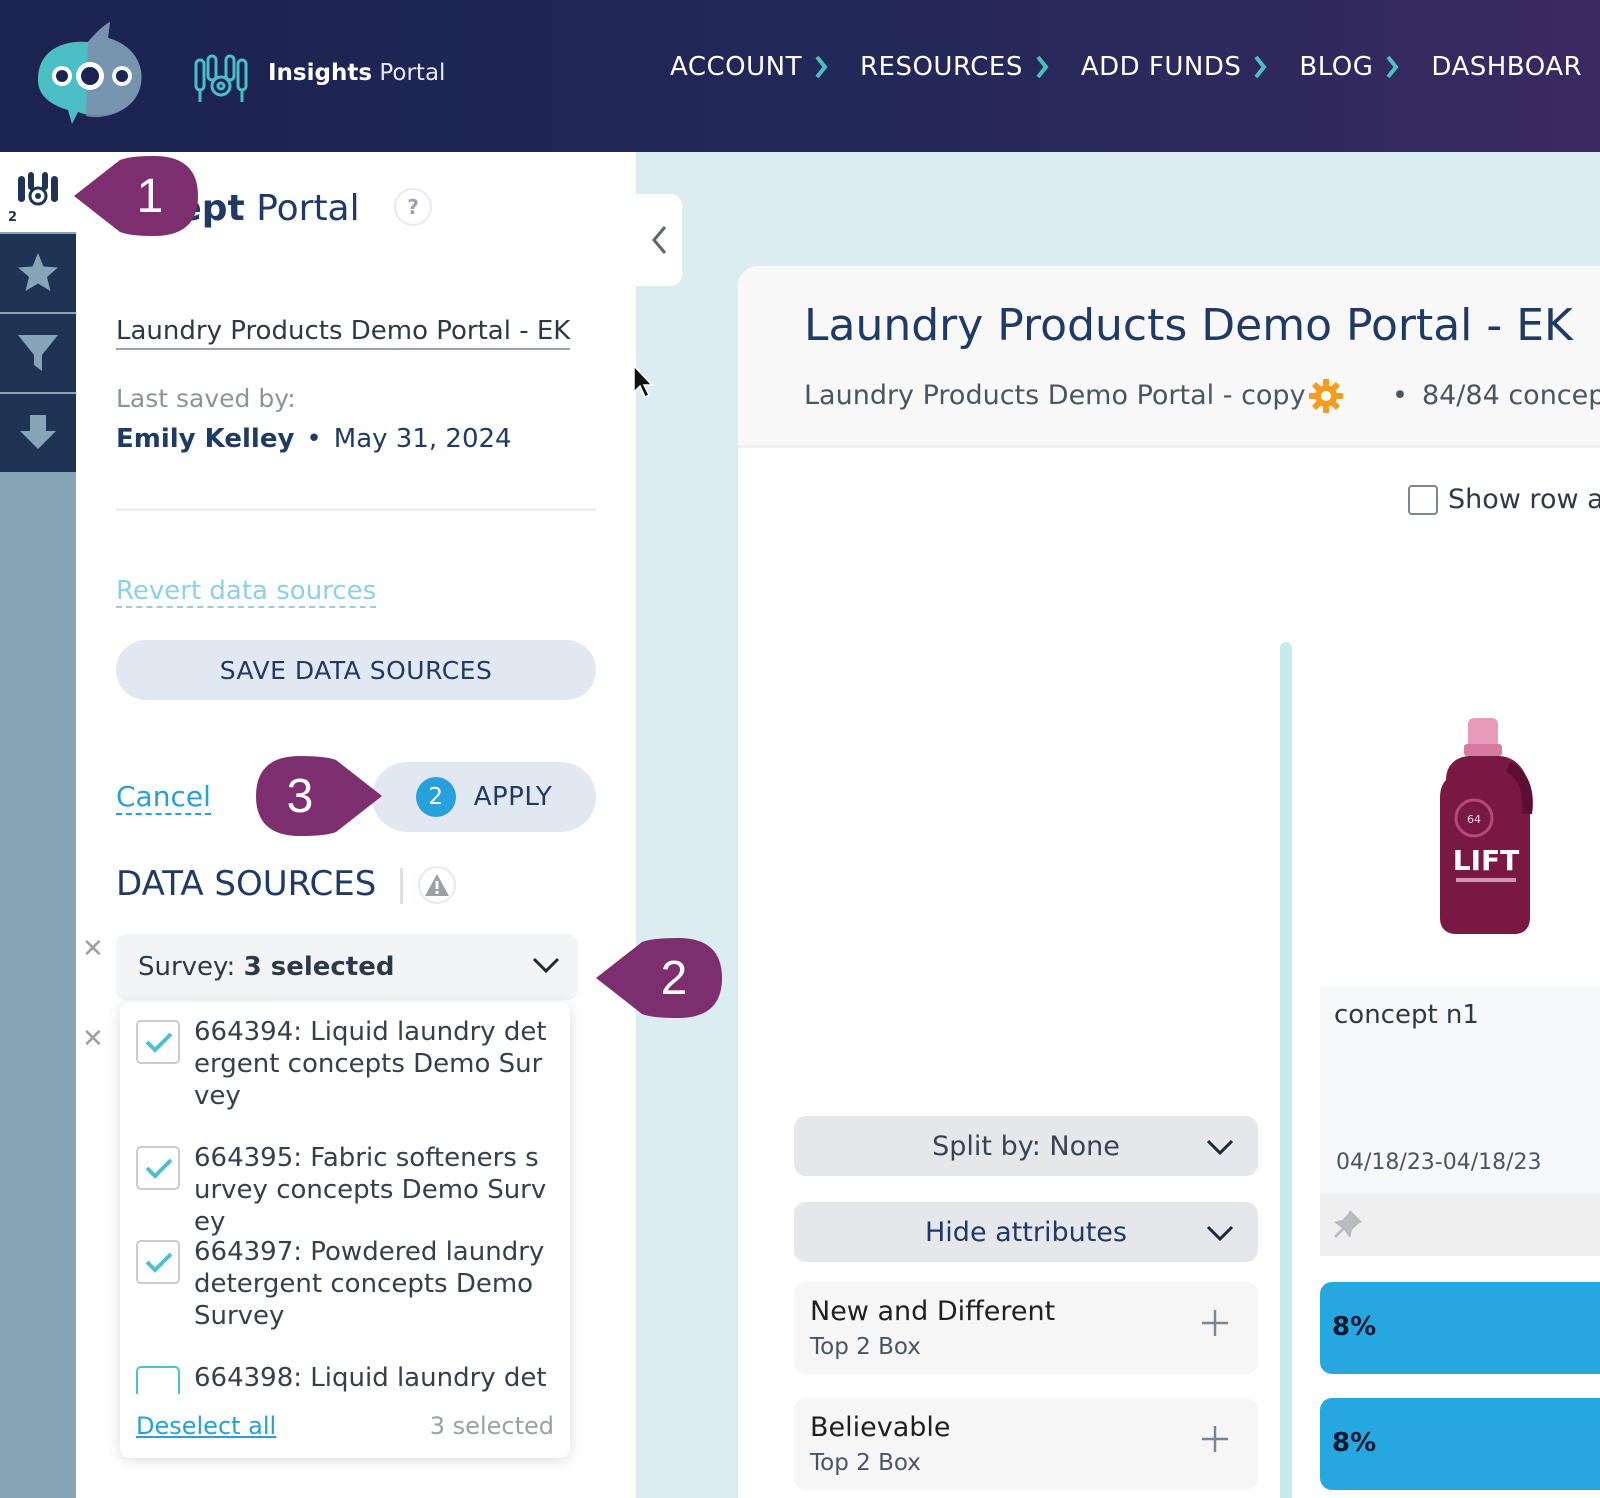 The width and height of the screenshot is (1600, 1498). I want to click on filter-button, so click(38, 353).